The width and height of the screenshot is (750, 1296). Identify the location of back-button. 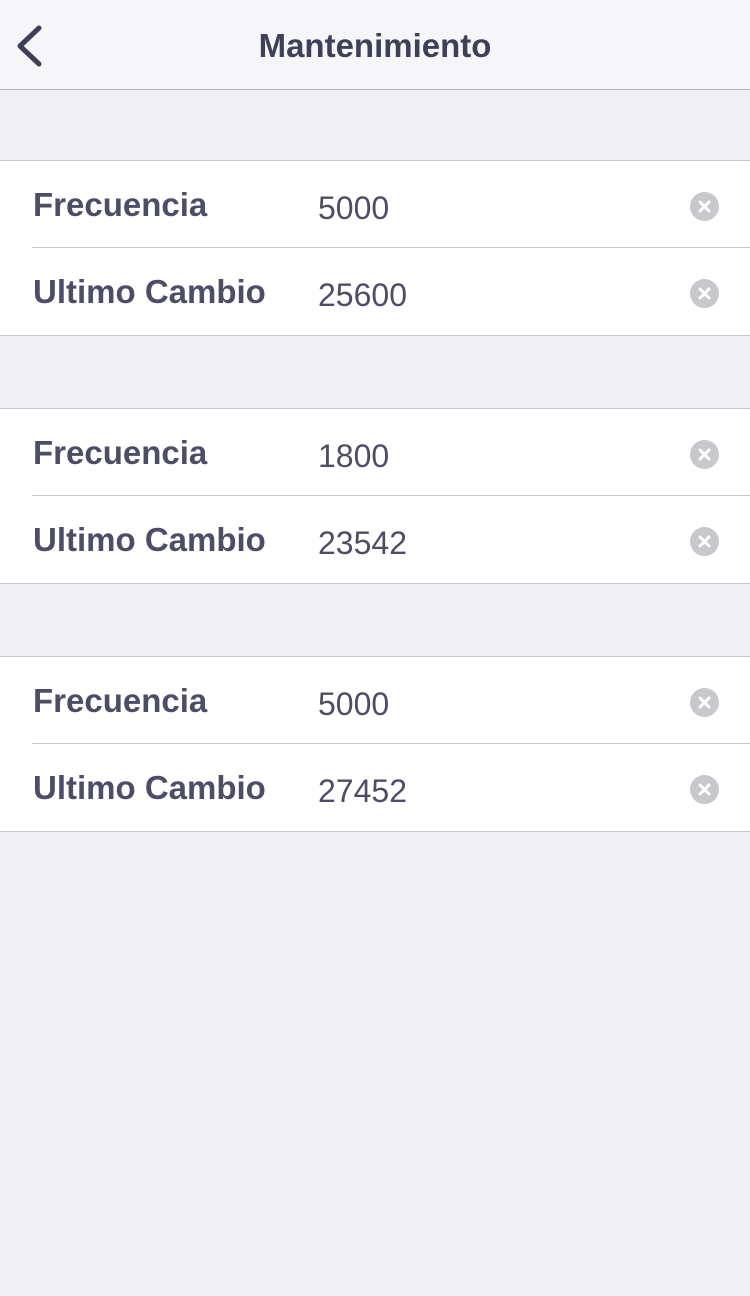
(32, 46).